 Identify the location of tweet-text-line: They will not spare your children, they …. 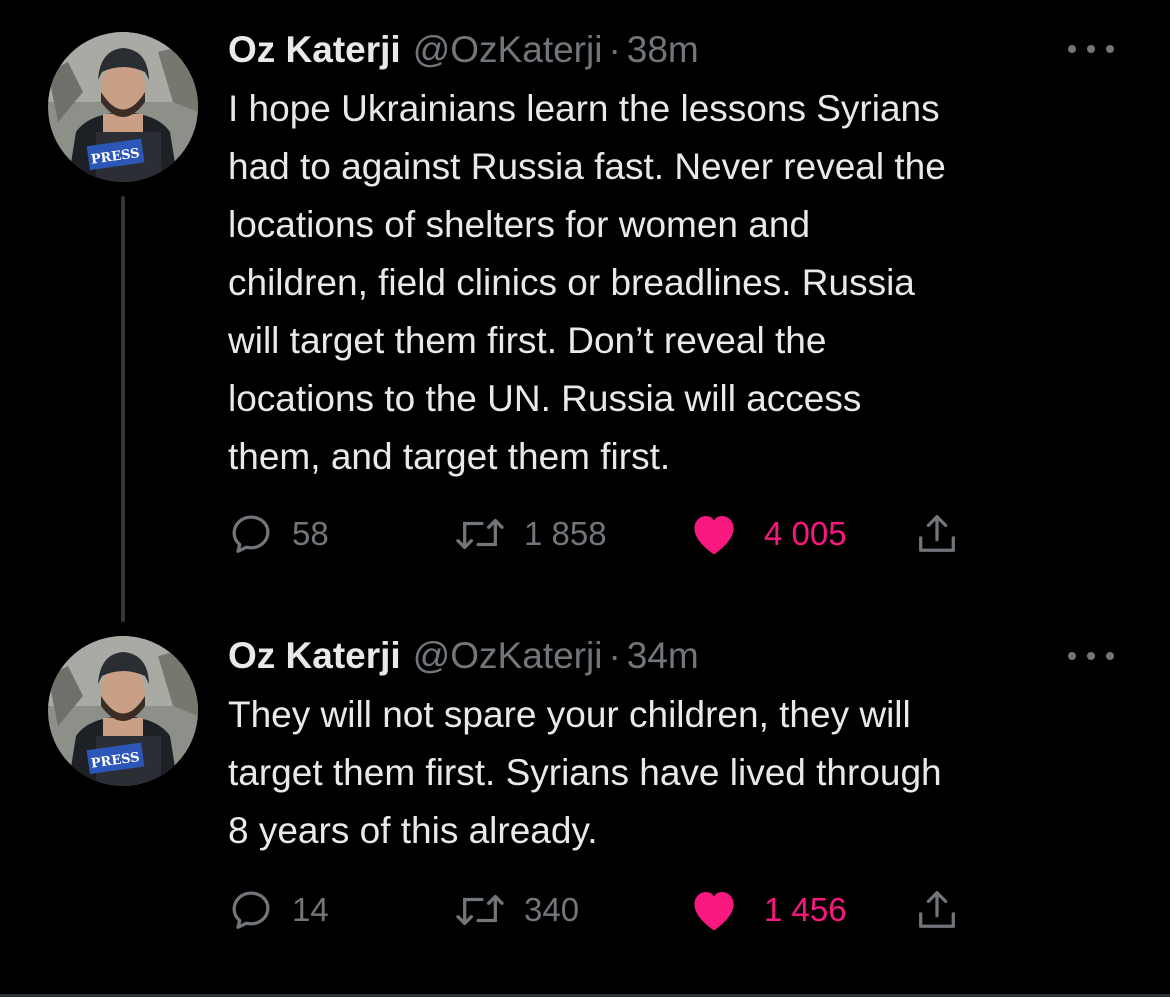
(569, 714).